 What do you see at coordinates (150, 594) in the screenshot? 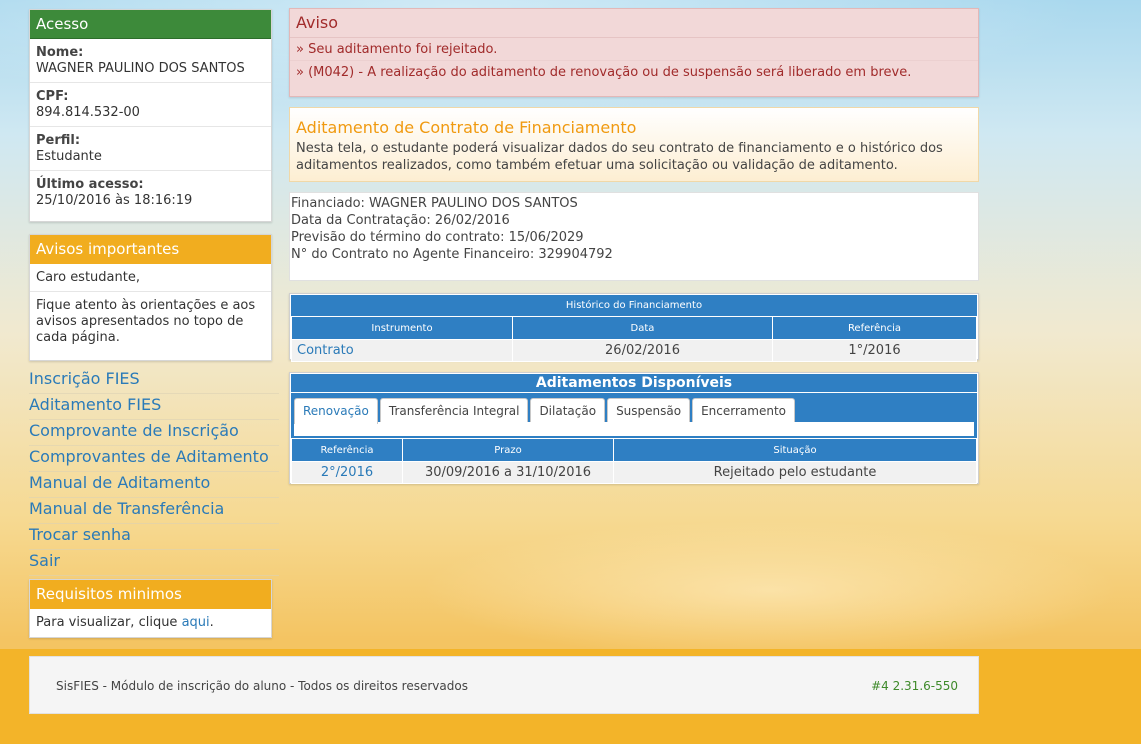
I see `requisitos-title: Requisitos minimos` at bounding box center [150, 594].